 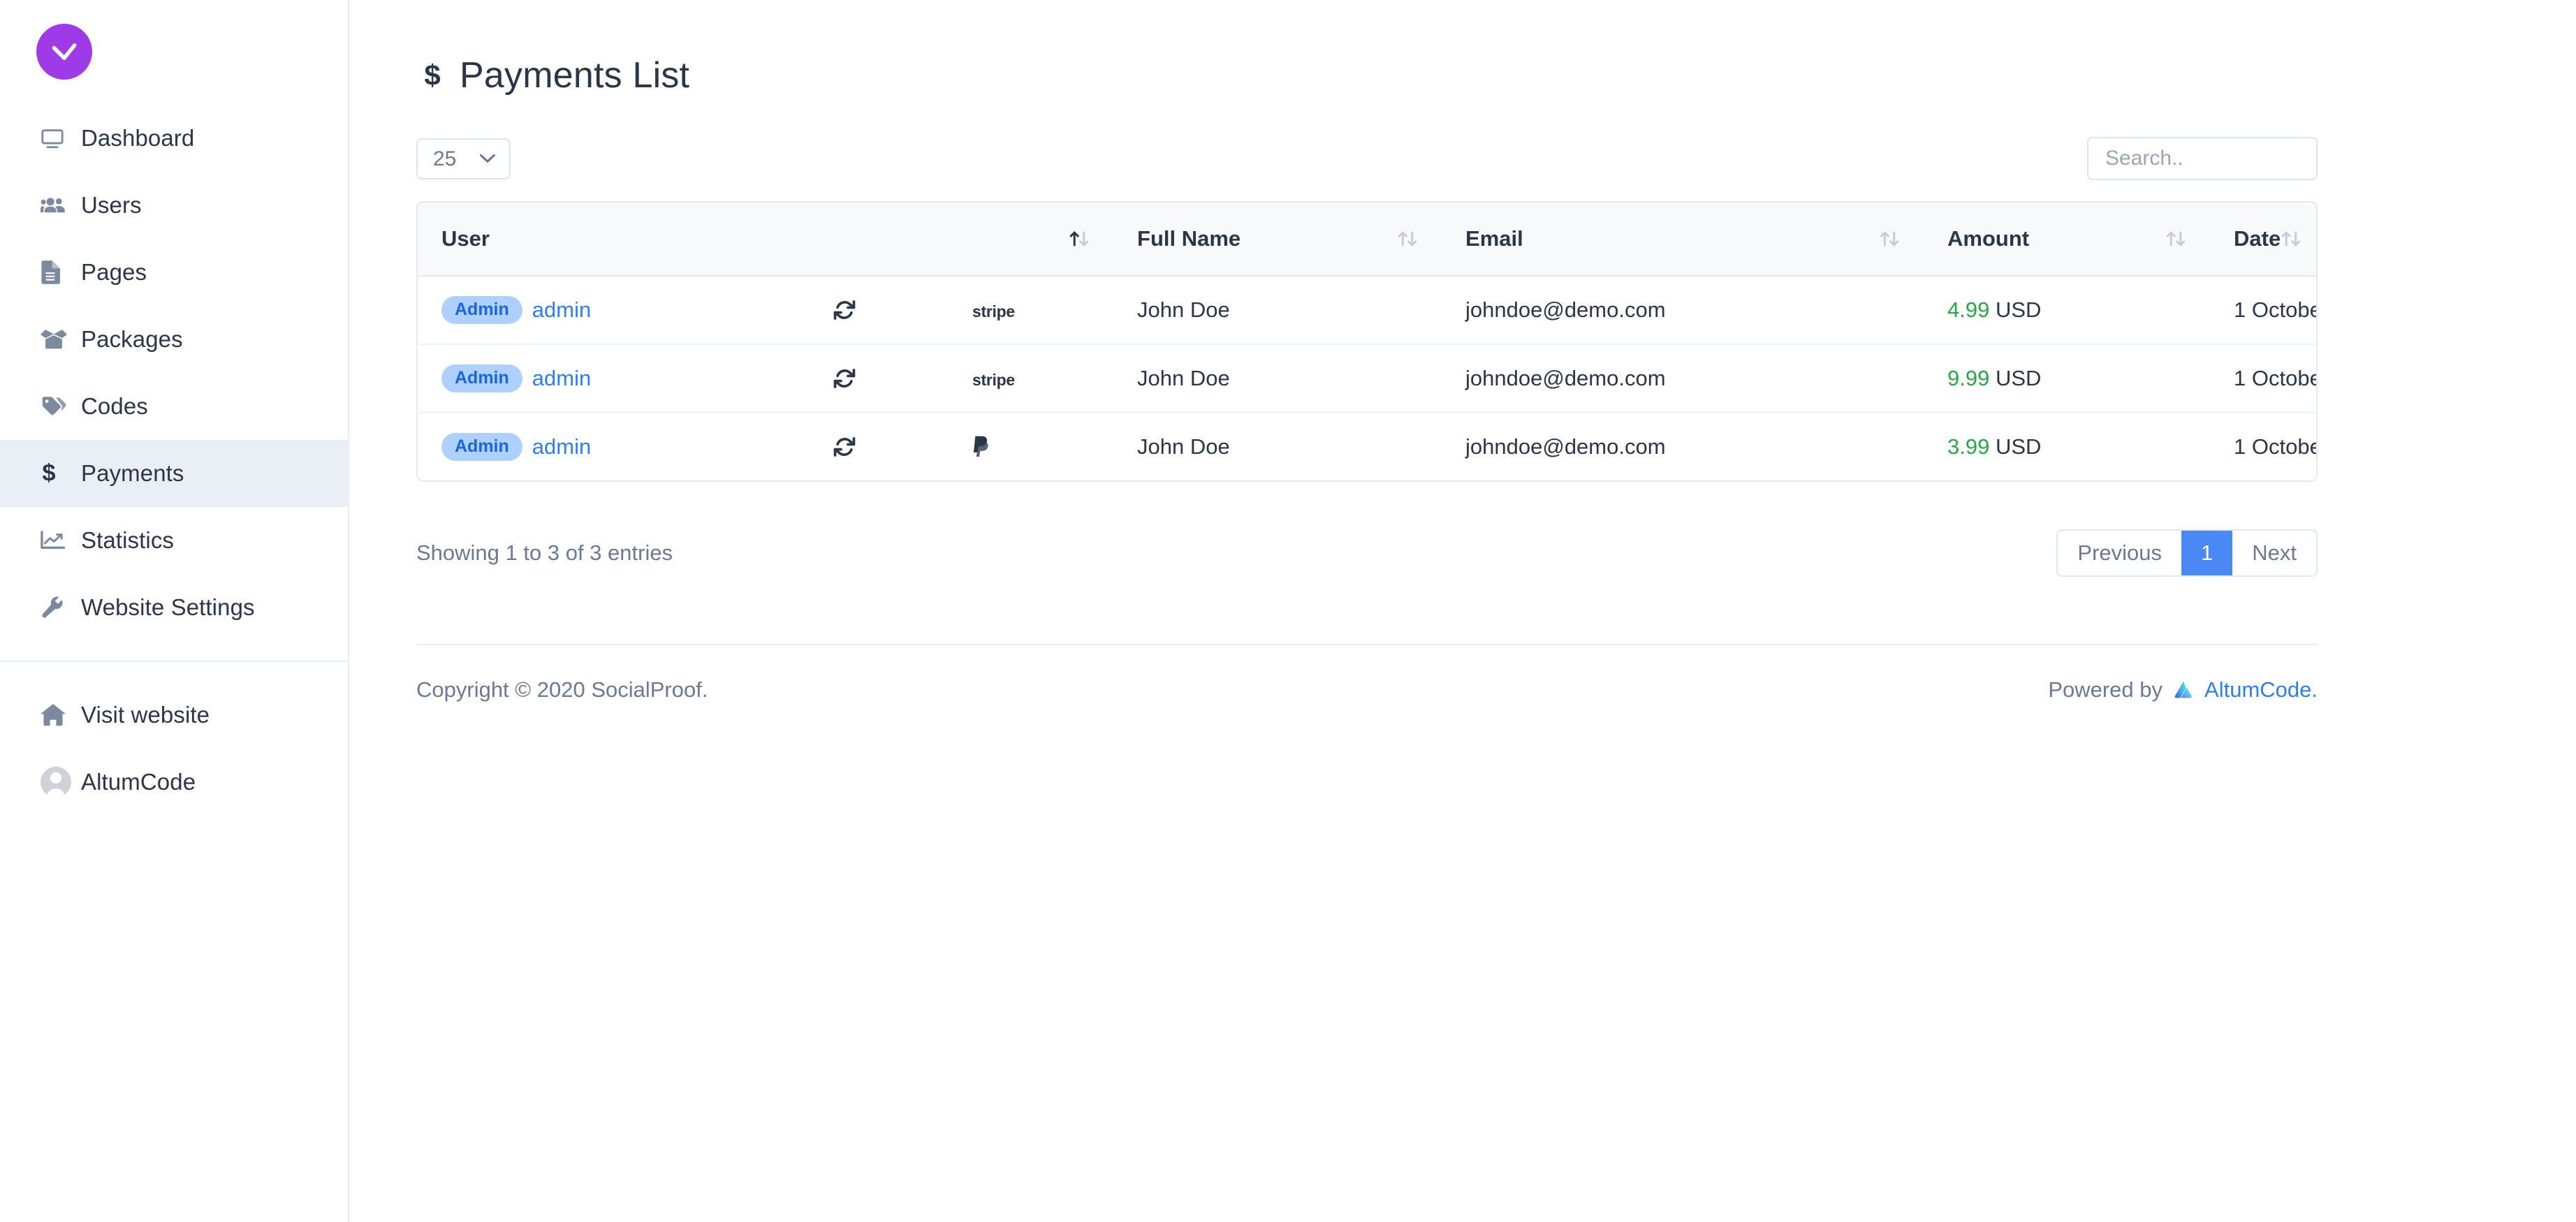 I want to click on powered-by-prefix: Powered by, so click(x=2105, y=689).